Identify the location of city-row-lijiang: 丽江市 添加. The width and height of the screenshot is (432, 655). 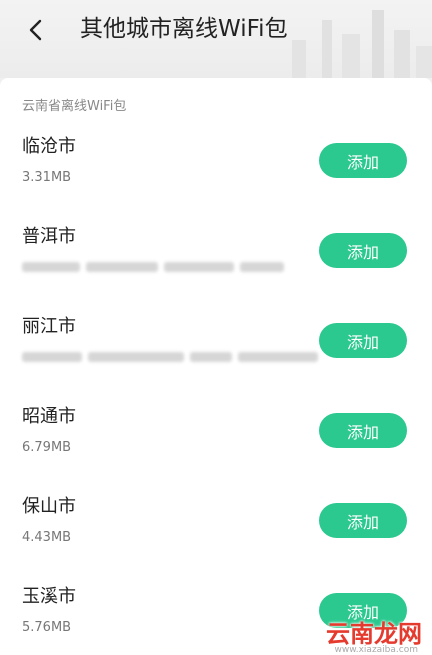
(216, 359).